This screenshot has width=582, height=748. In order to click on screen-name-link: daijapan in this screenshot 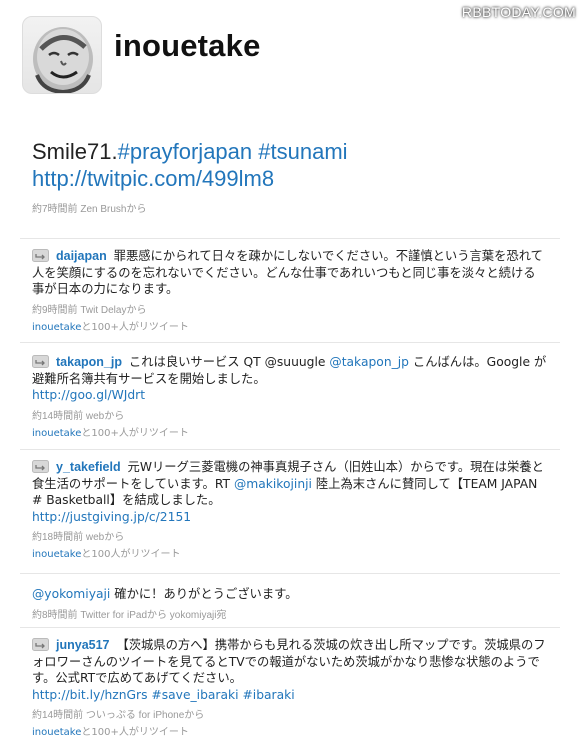, I will do `click(81, 256)`.